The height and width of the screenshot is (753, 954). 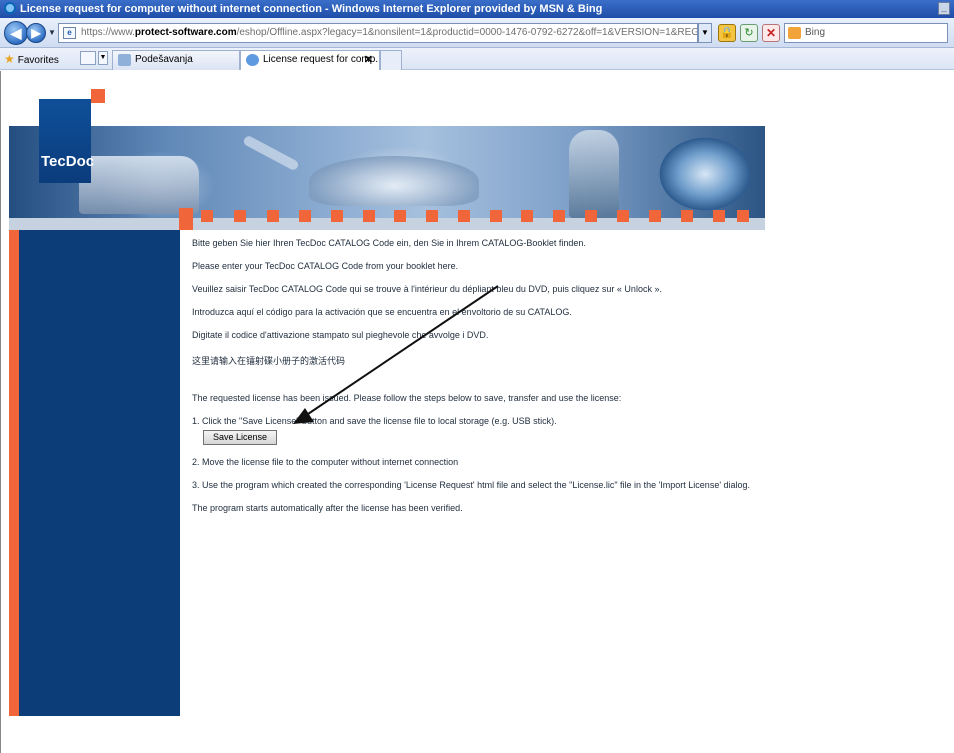 What do you see at coordinates (16, 33) in the screenshot?
I see `back-button: ◀` at bounding box center [16, 33].